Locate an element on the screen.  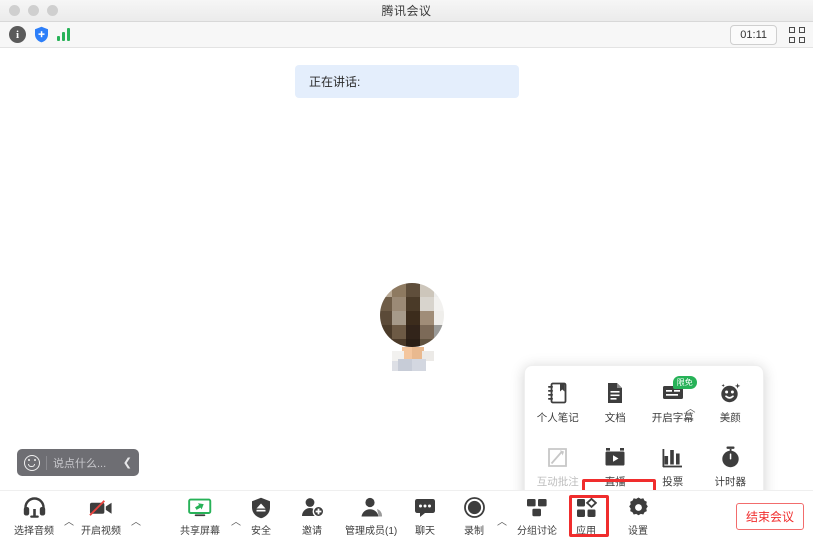
speaking-indicator: 正在讲话: is located at coordinates (407, 81).